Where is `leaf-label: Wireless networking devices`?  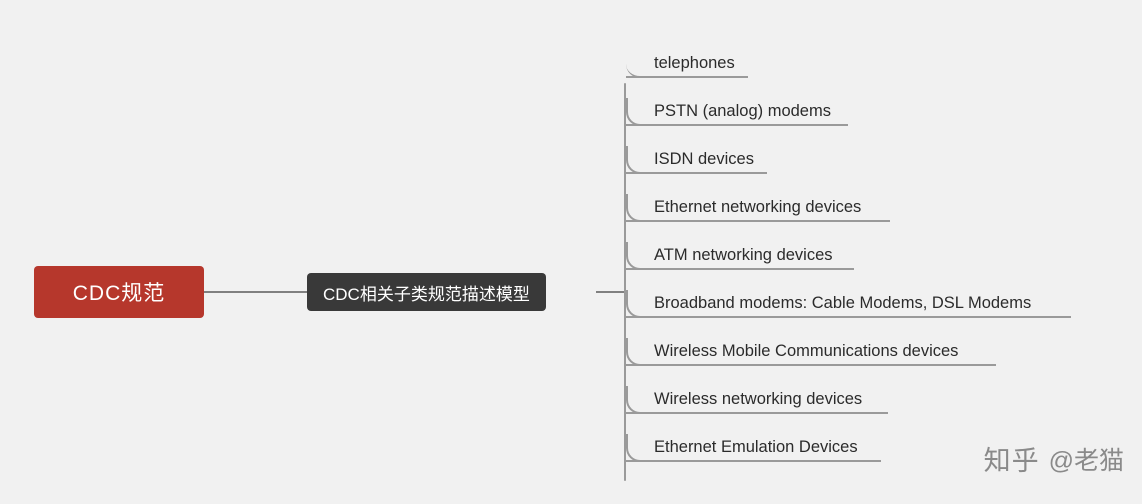 leaf-label: Wireless networking devices is located at coordinates (758, 399).